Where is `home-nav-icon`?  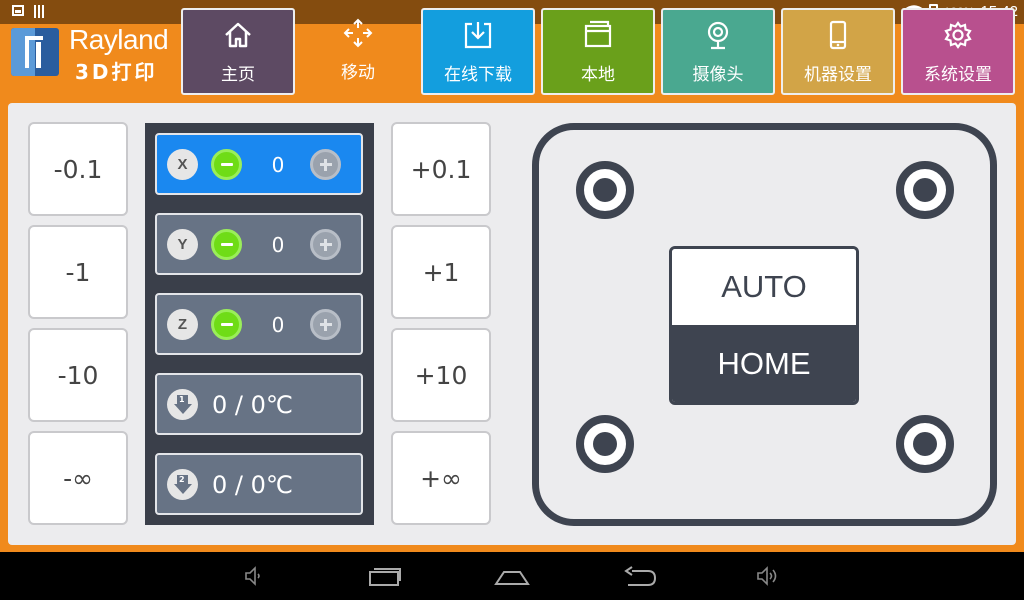
home-nav-icon is located at coordinates (512, 576).